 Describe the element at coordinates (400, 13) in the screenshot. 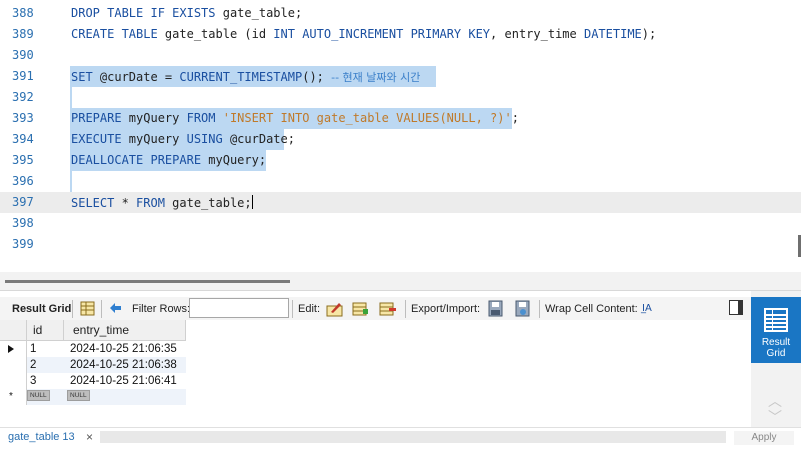

I see `code-line: 388 DROP TABLE IF EXISTS gate_table;` at that location.